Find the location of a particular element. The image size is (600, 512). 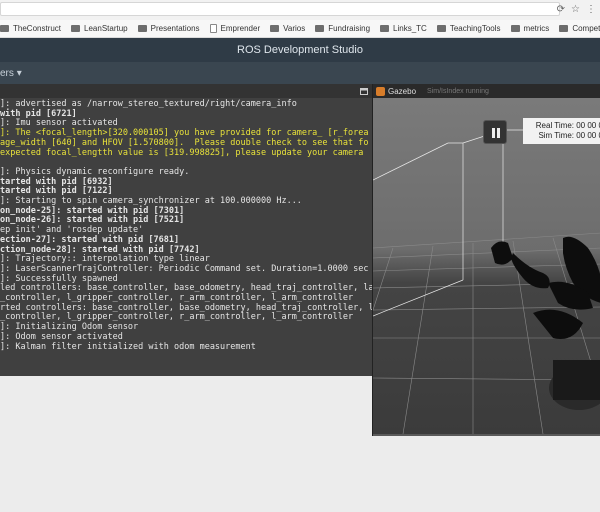

robot-silhouette is located at coordinates (545, 323).